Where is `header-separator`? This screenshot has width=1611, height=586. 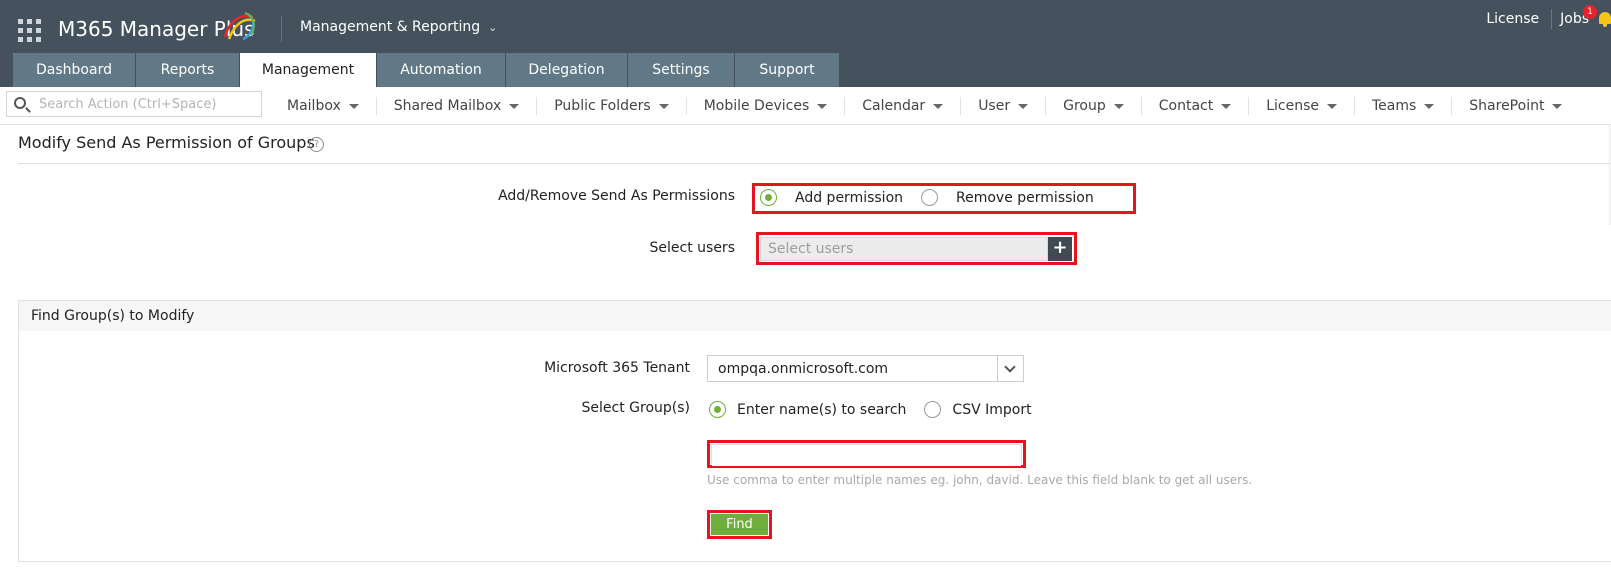 header-separator is located at coordinates (1552, 19).